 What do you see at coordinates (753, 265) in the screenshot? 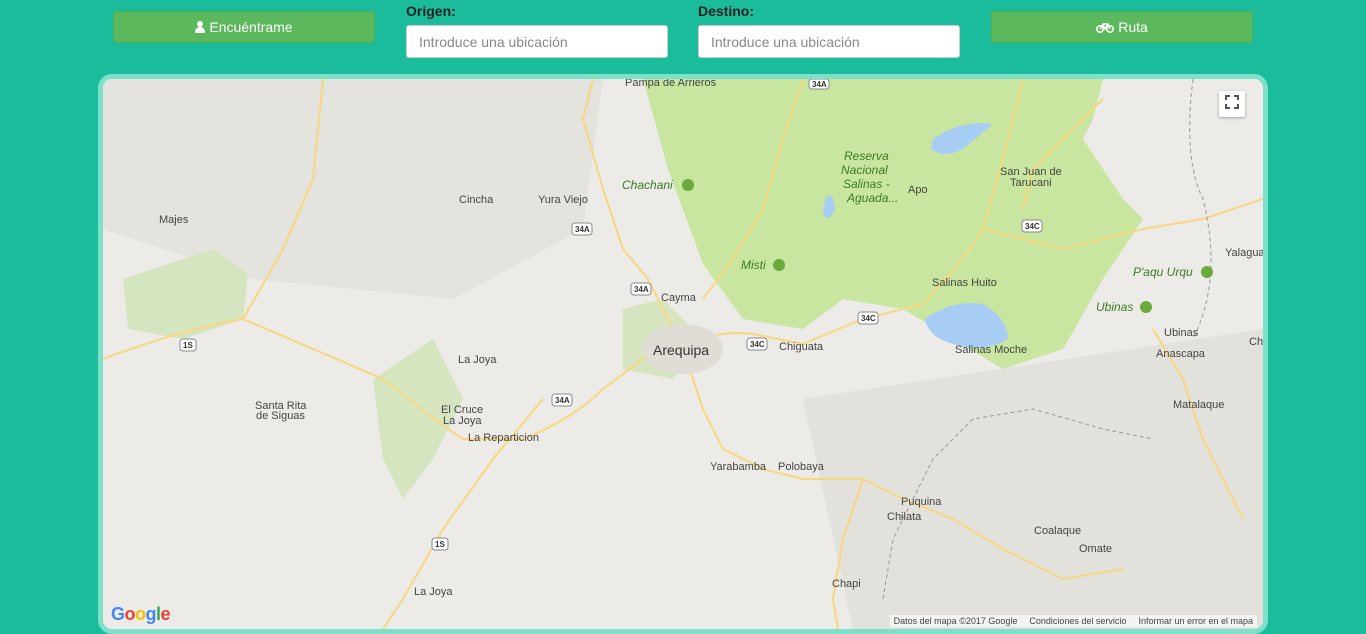
I see `park-label: Misti` at bounding box center [753, 265].